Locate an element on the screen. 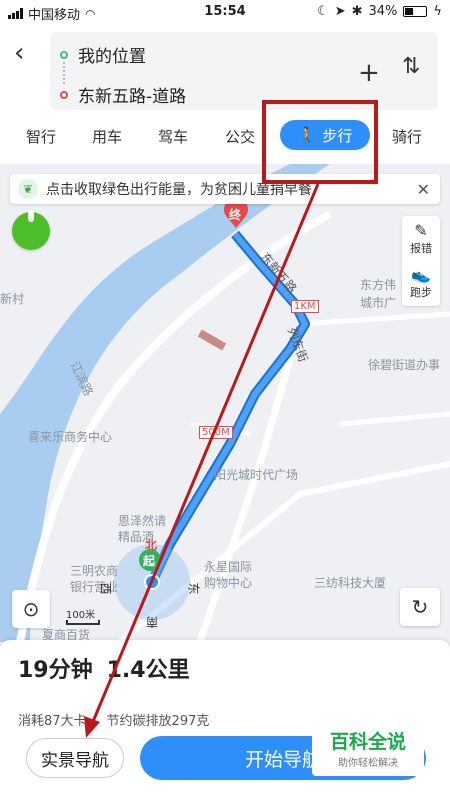  origin-text: 我的位置 is located at coordinates (112, 57).